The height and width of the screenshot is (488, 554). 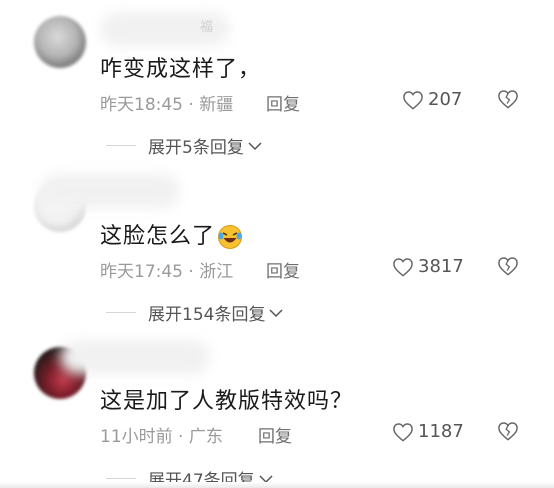 What do you see at coordinates (181, 69) in the screenshot?
I see `comment-text: 咋变成这样了，` at bounding box center [181, 69].